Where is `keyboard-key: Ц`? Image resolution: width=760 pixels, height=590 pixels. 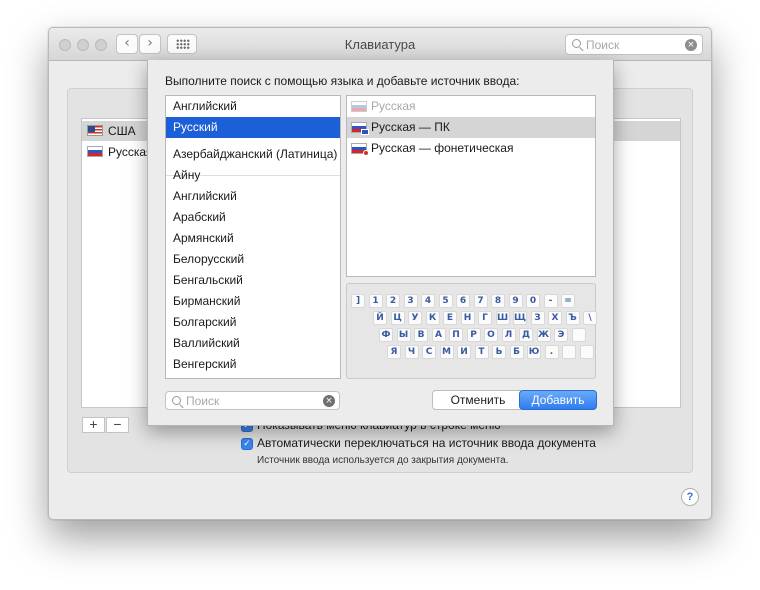 keyboard-key: Ц is located at coordinates (397, 318).